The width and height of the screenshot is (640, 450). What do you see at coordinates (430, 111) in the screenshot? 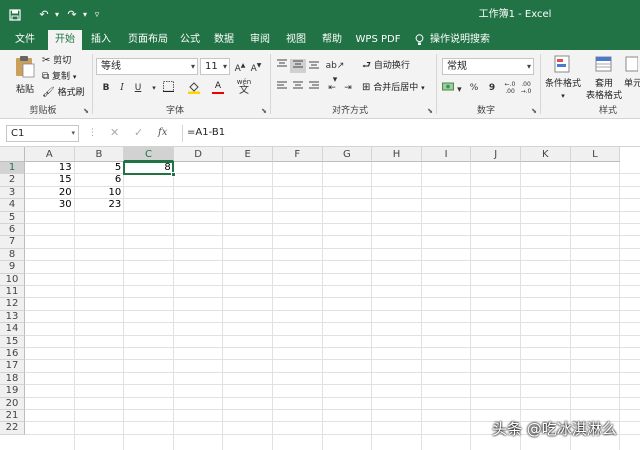
I see `alignment-launcher-icon: ⬊` at bounding box center [430, 111].